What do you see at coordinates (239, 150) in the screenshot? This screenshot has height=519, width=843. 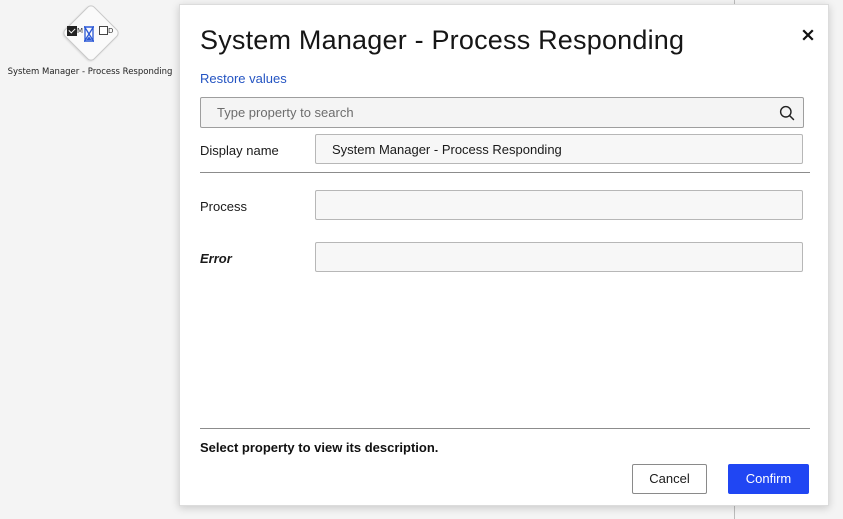 I see `display-name-label: Display name` at bounding box center [239, 150].